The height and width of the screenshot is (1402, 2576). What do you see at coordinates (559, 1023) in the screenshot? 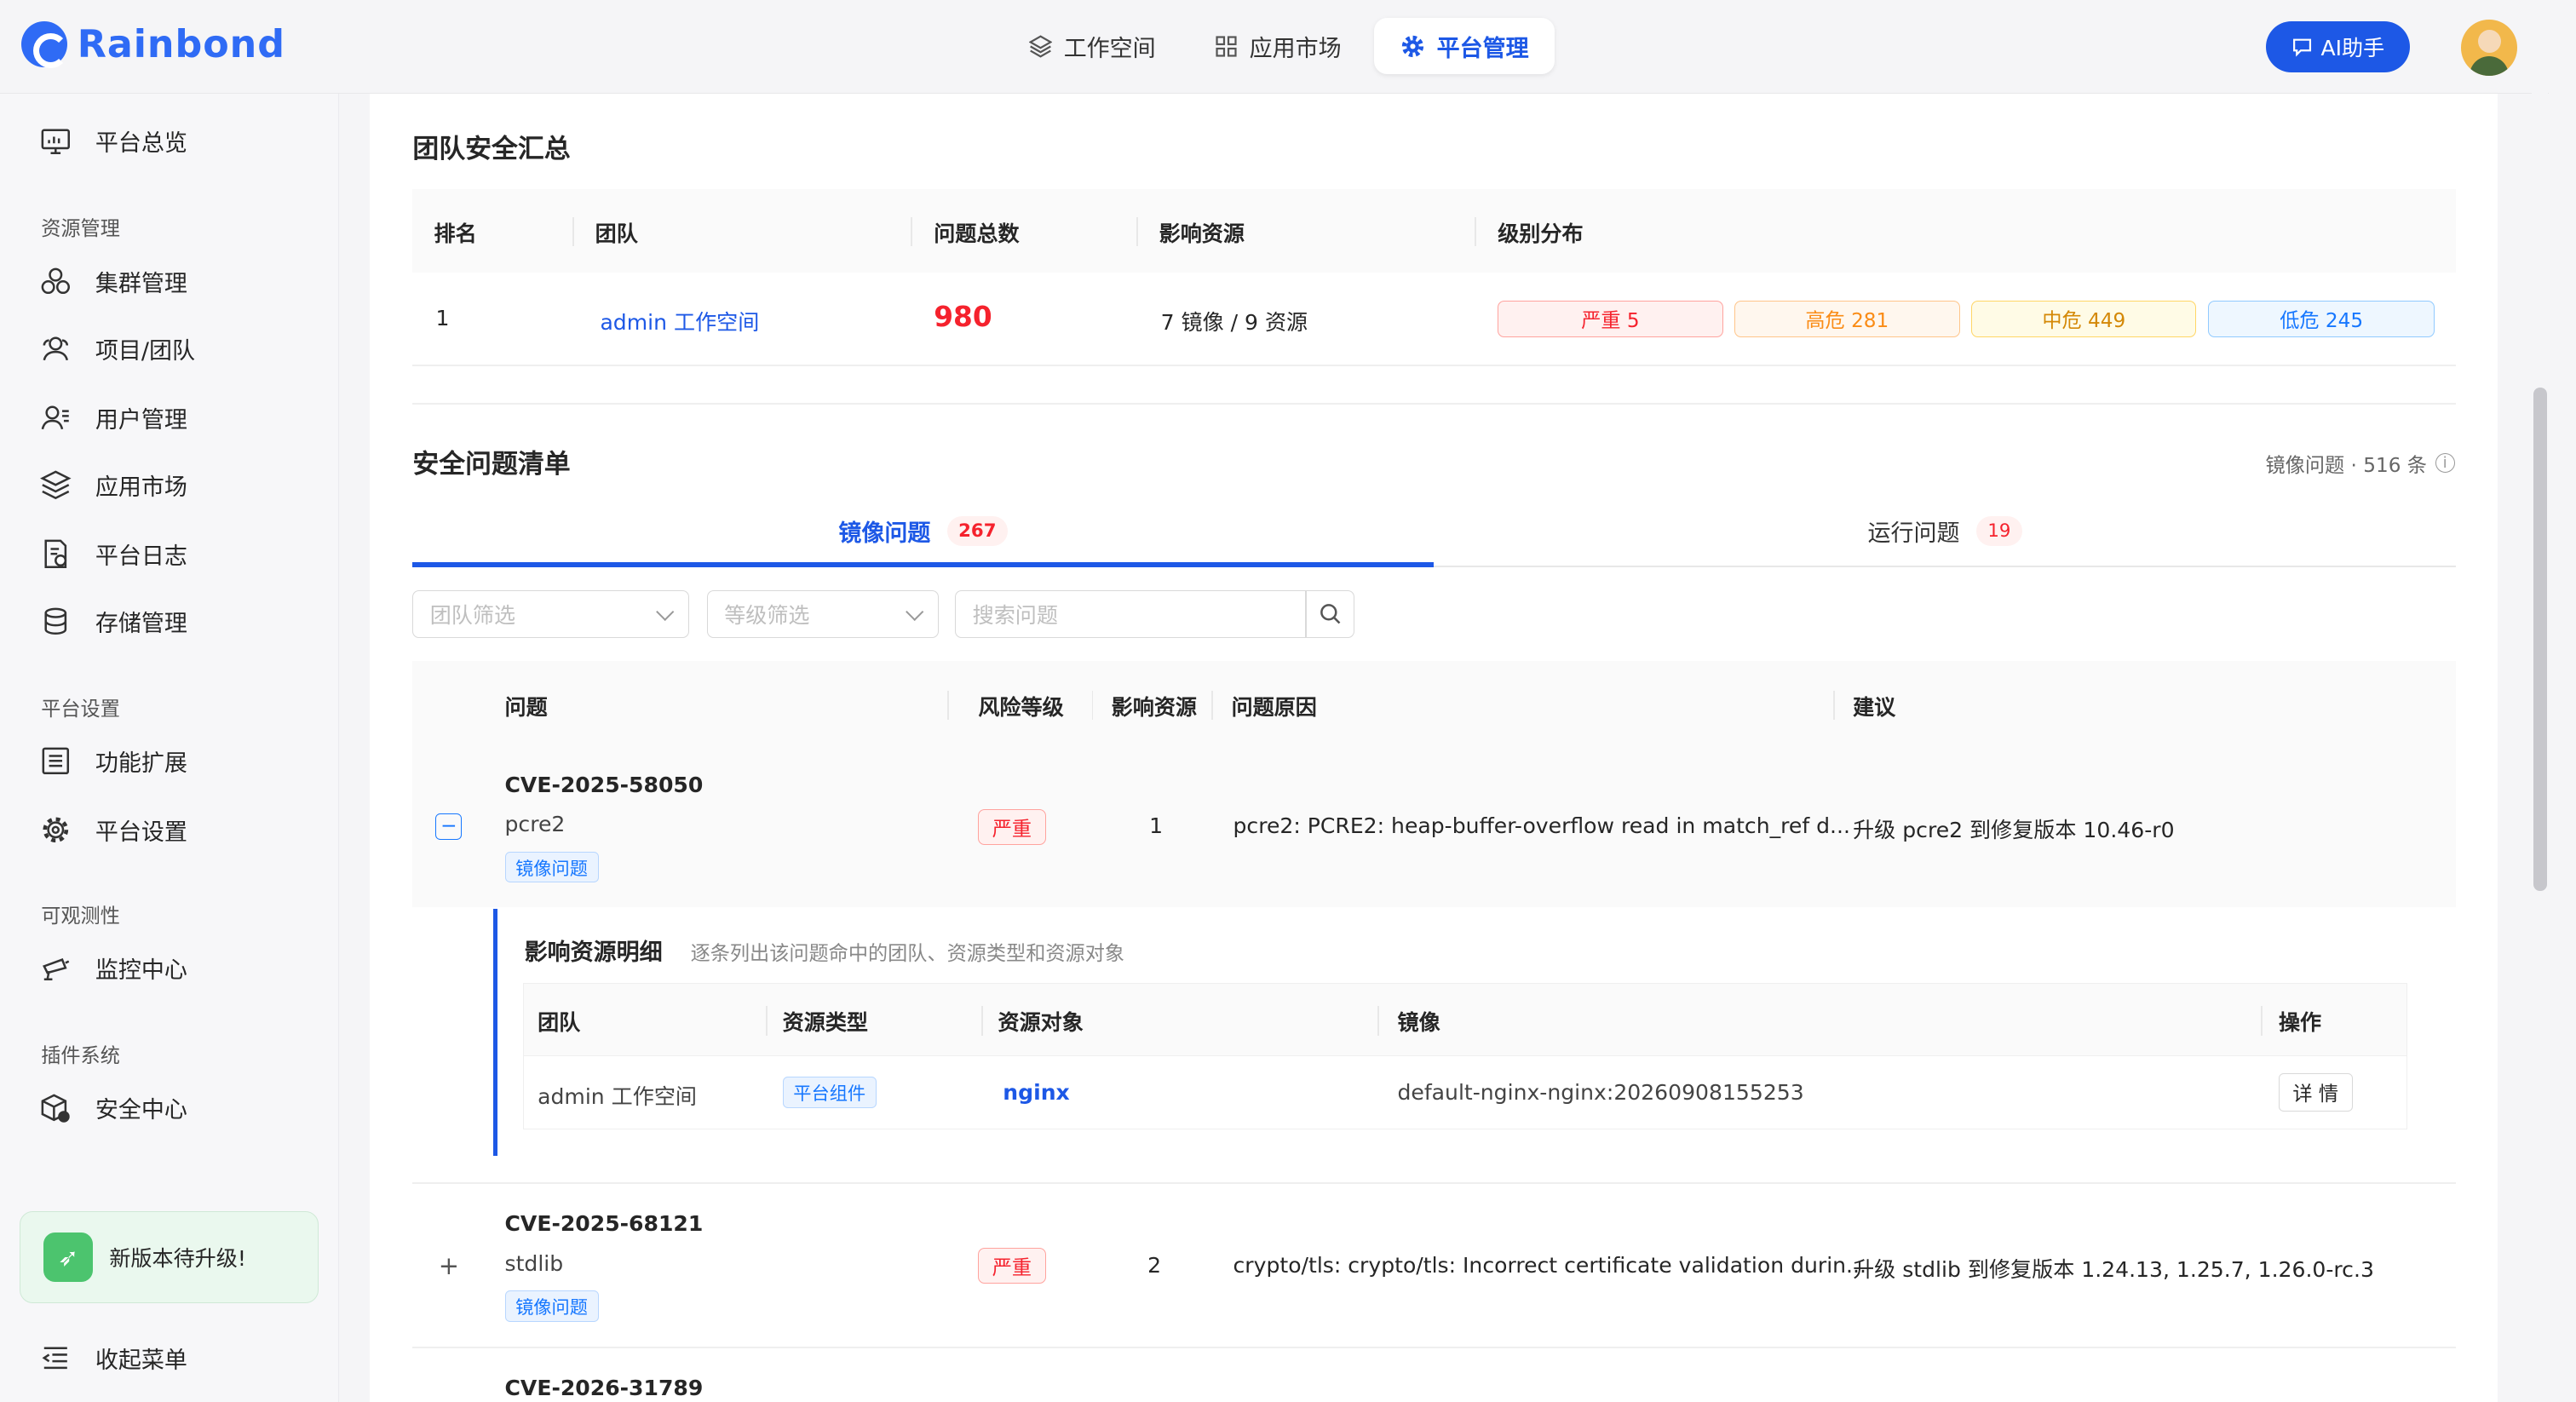
I see `detail-col-team: 团队` at bounding box center [559, 1023].